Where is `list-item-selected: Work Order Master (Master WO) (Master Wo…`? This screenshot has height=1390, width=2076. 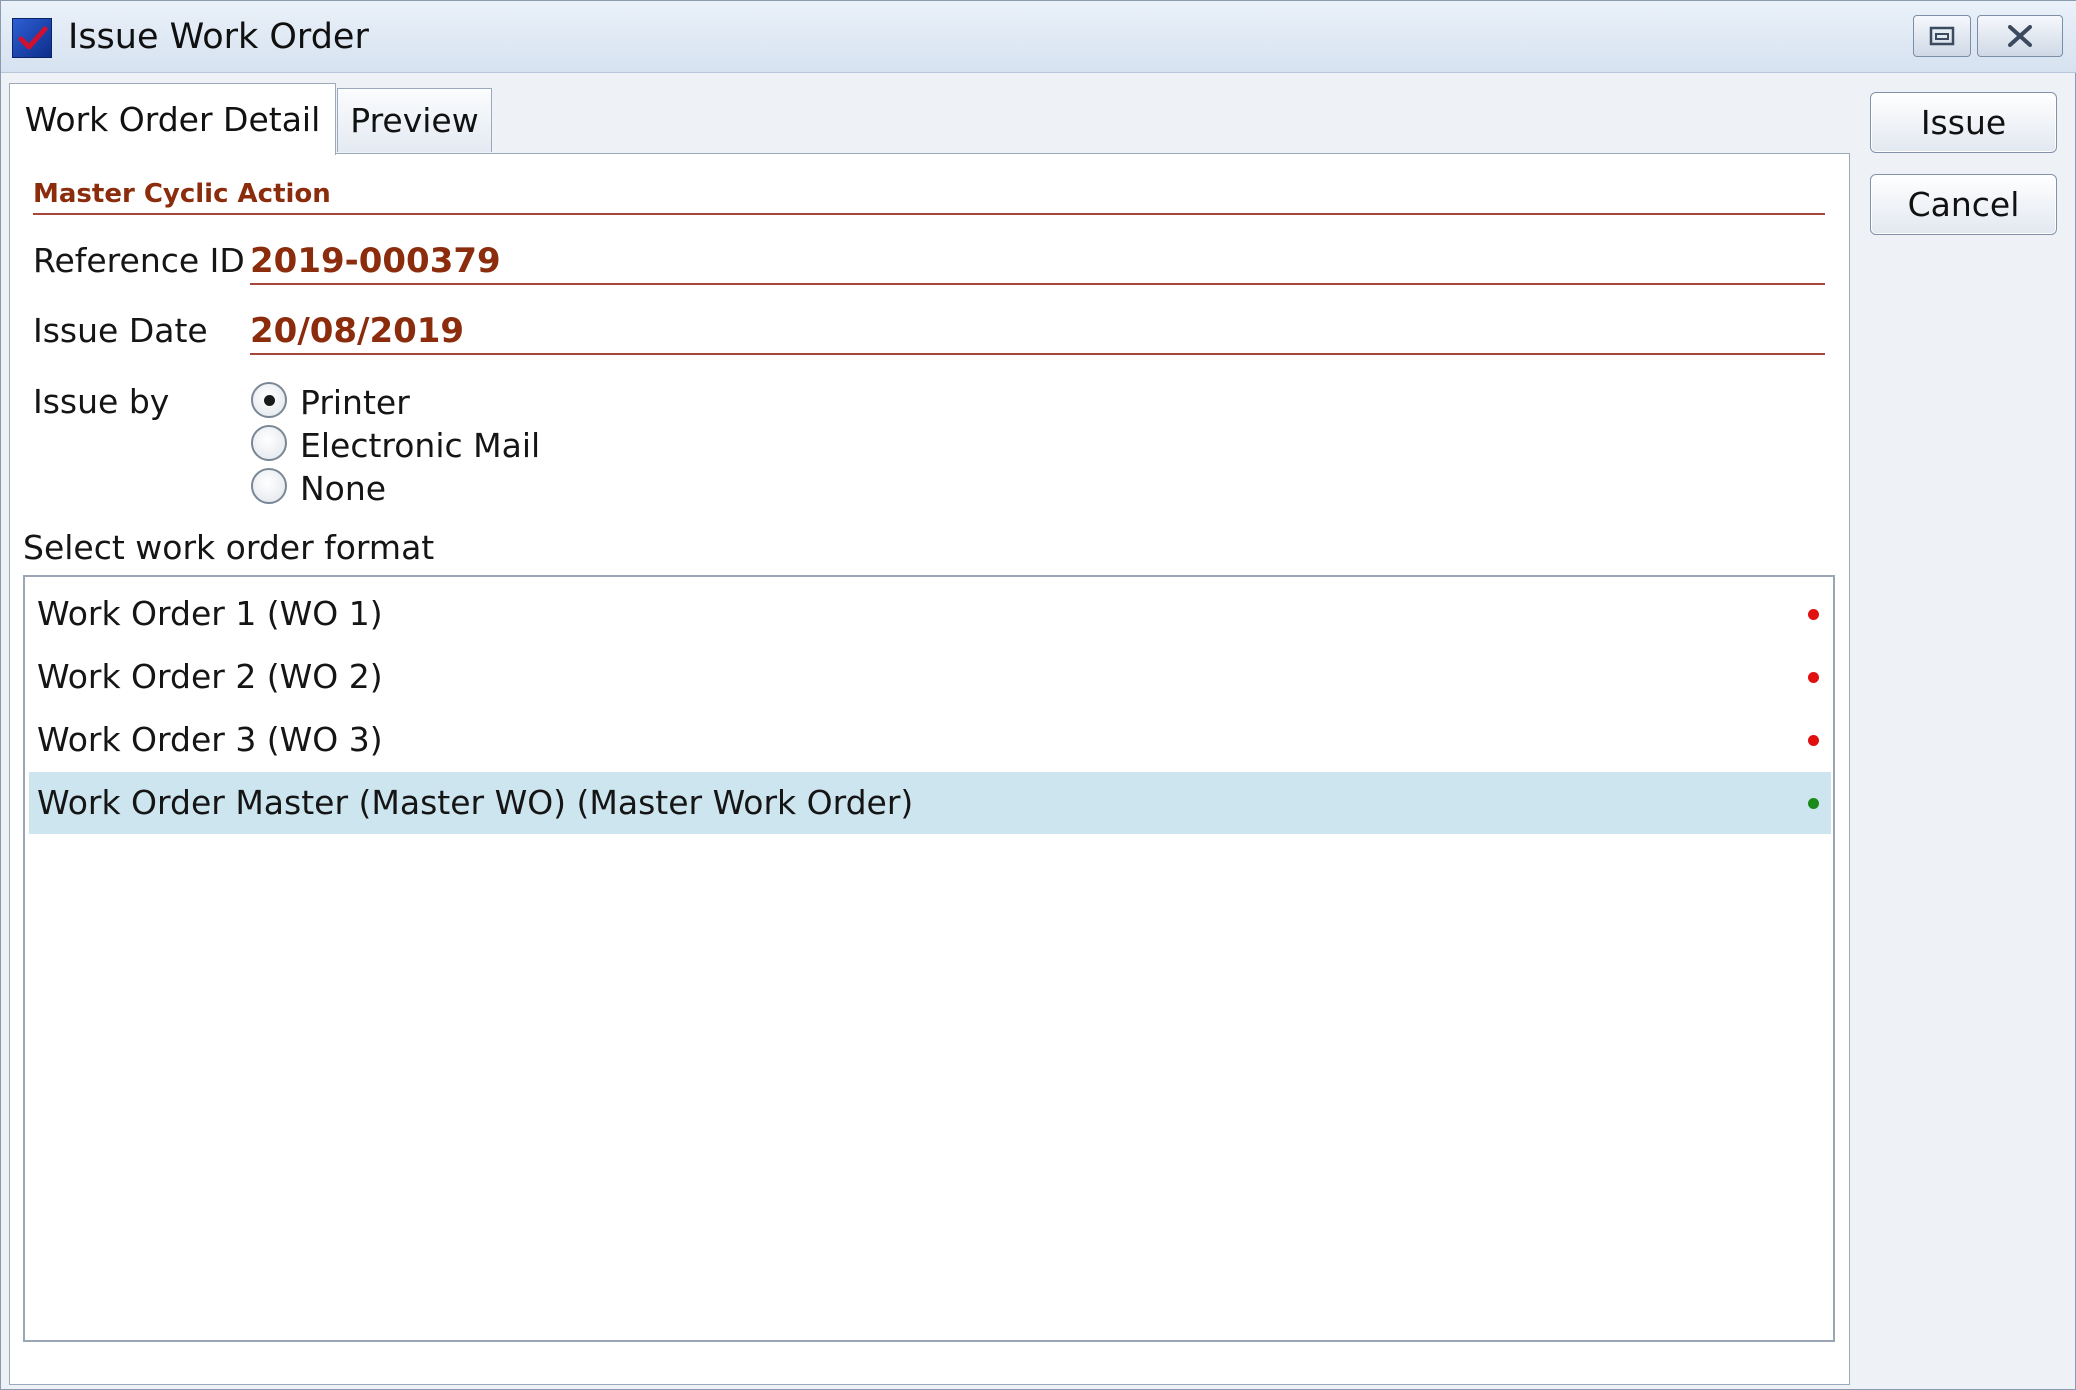
list-item-selected: Work Order Master (Master WO) (Master Wo… is located at coordinates (930, 803).